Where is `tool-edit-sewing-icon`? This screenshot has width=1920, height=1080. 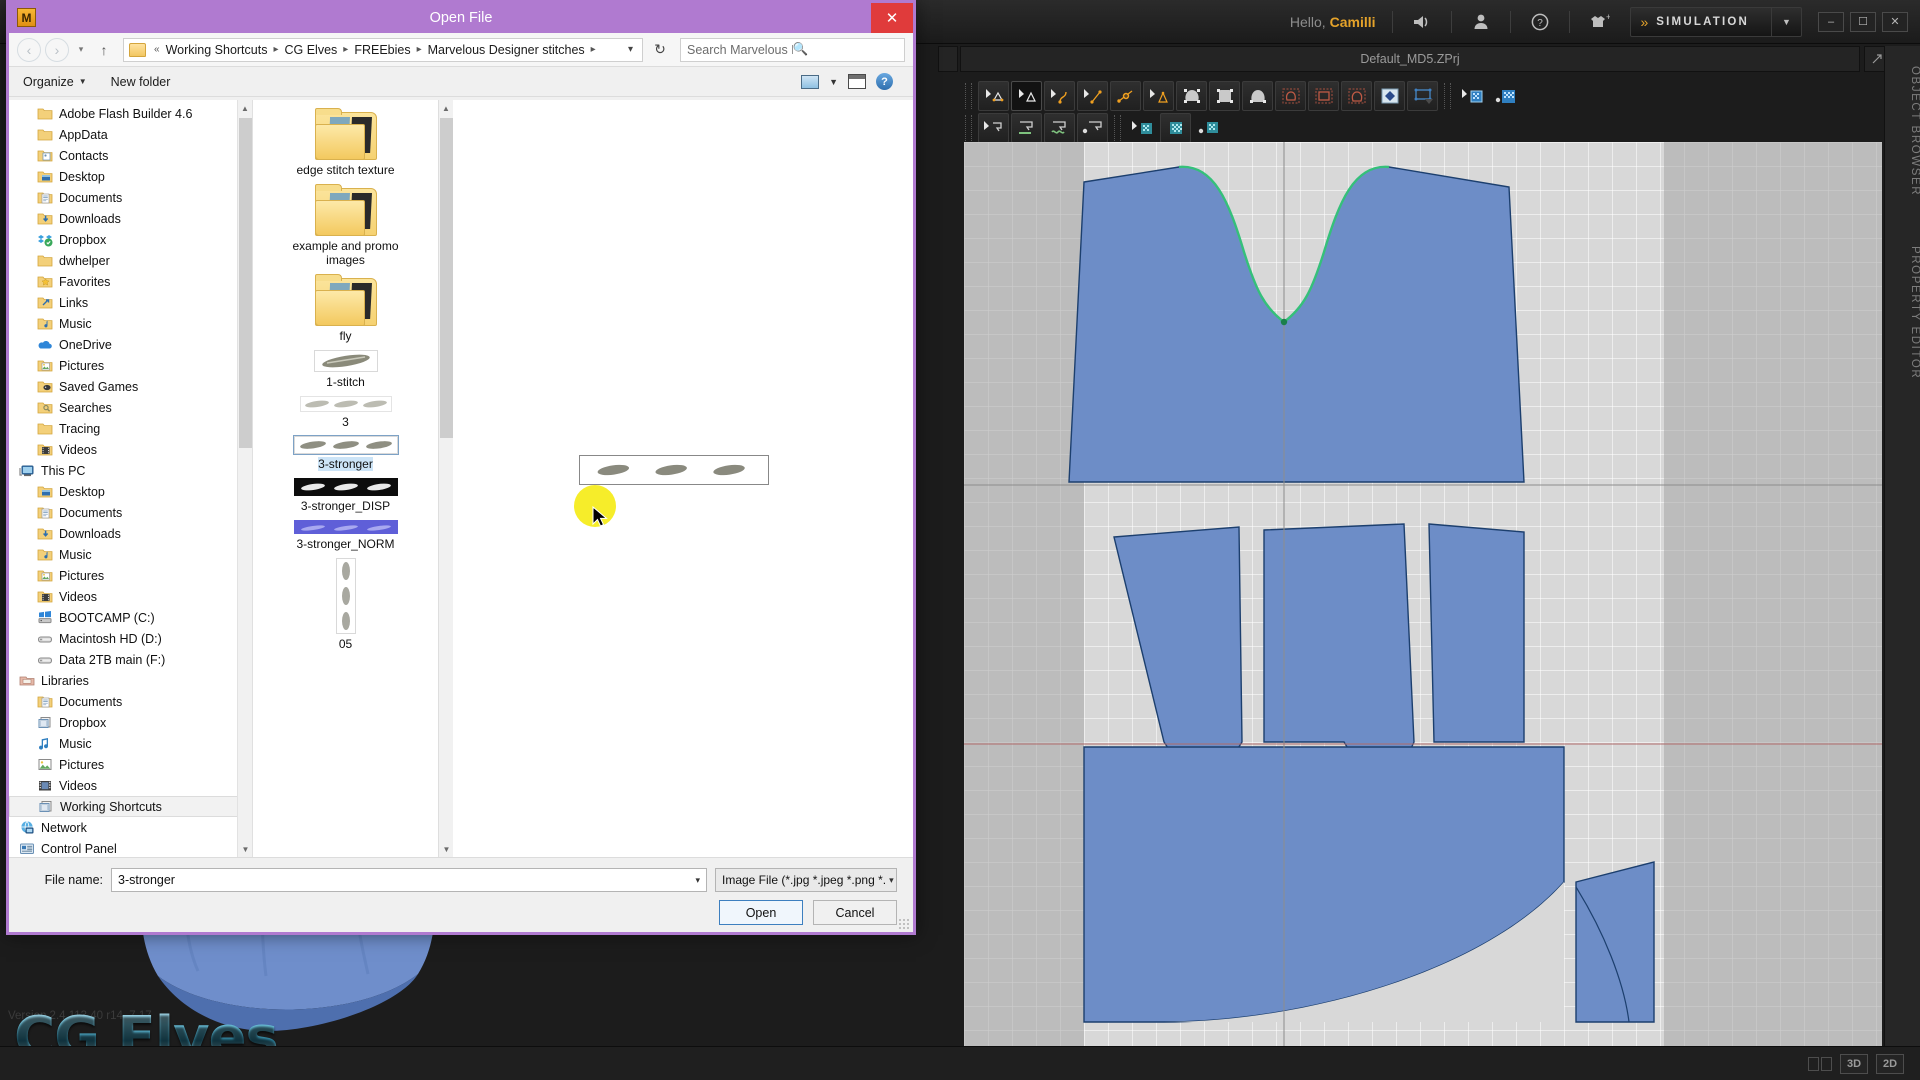
tool-edit-sewing-icon is located at coordinates (1092, 128).